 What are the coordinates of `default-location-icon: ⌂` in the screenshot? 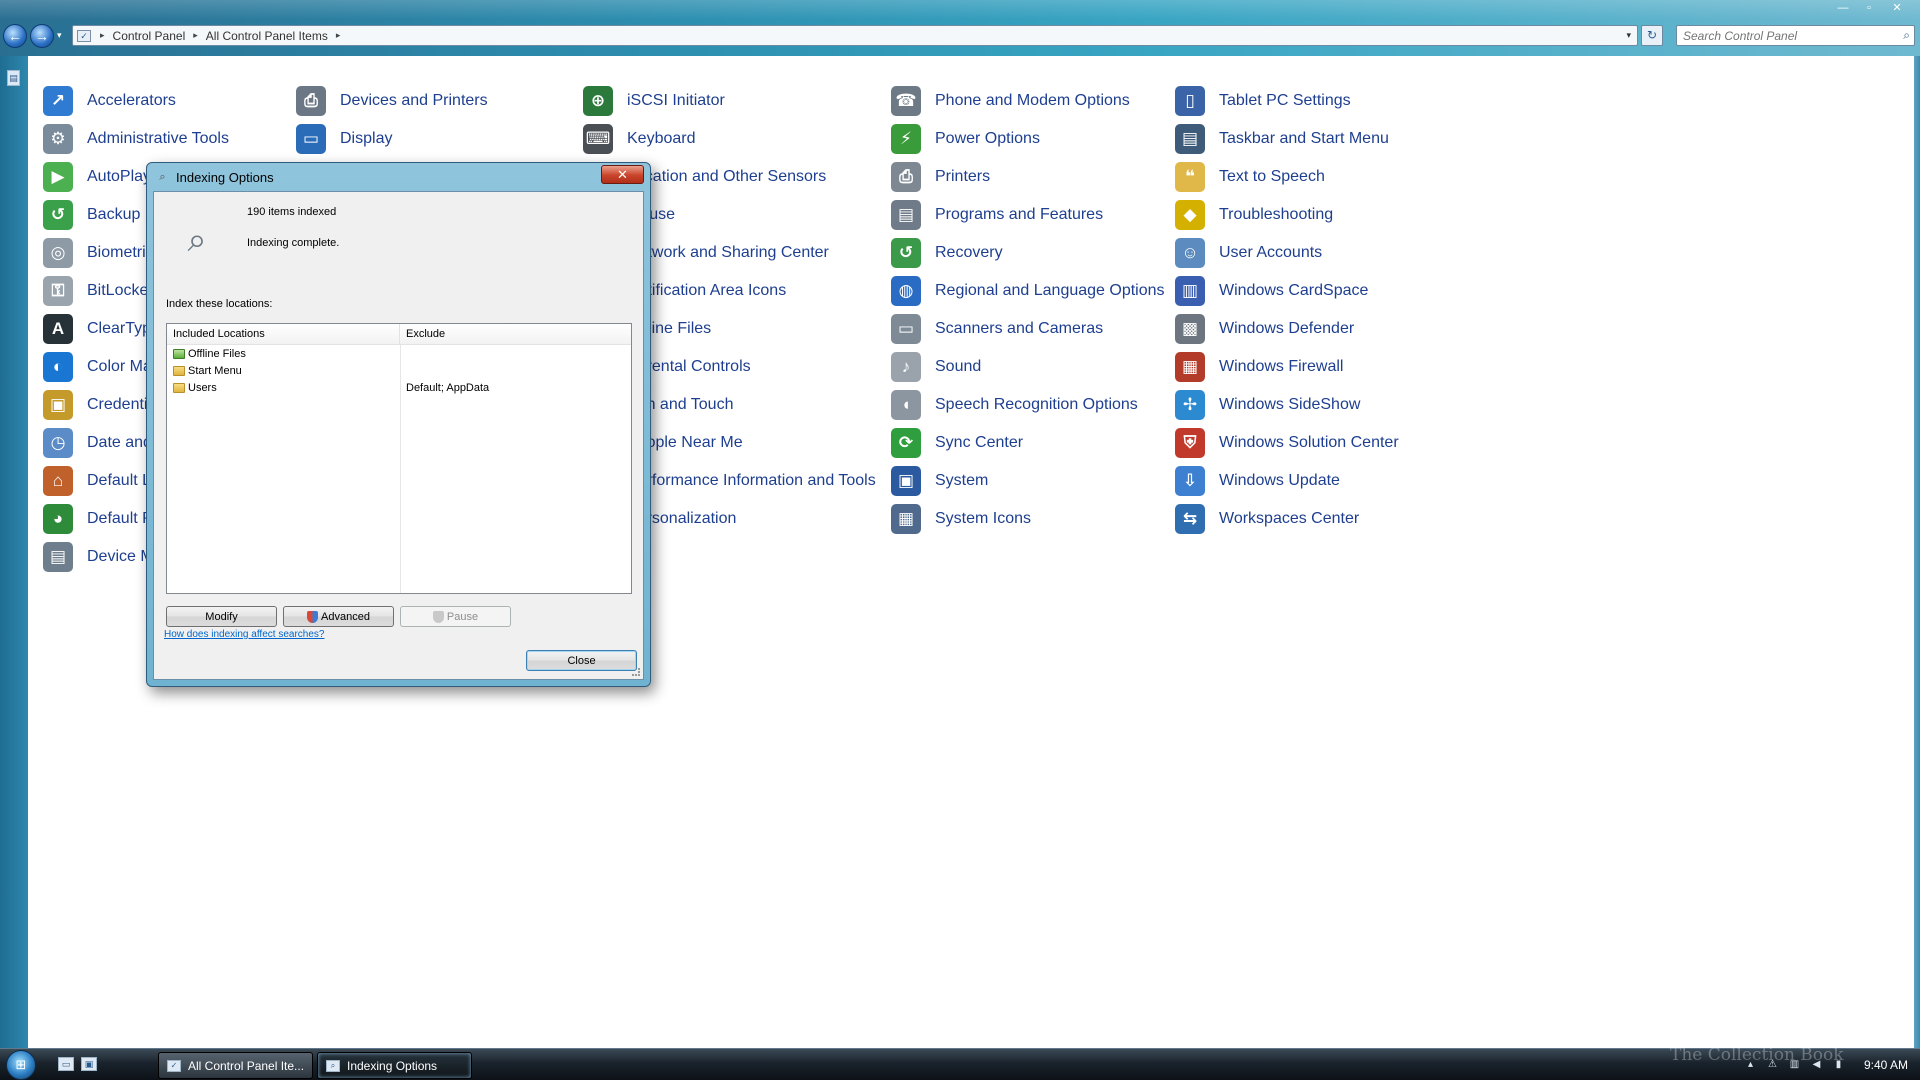 It's located at (58, 481).